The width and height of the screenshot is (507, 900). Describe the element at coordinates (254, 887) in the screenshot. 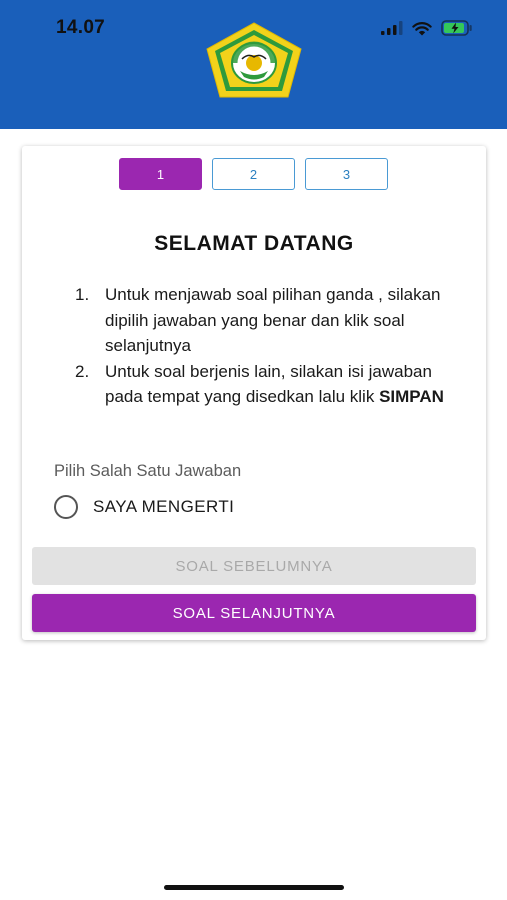

I see `home-indicator` at that location.